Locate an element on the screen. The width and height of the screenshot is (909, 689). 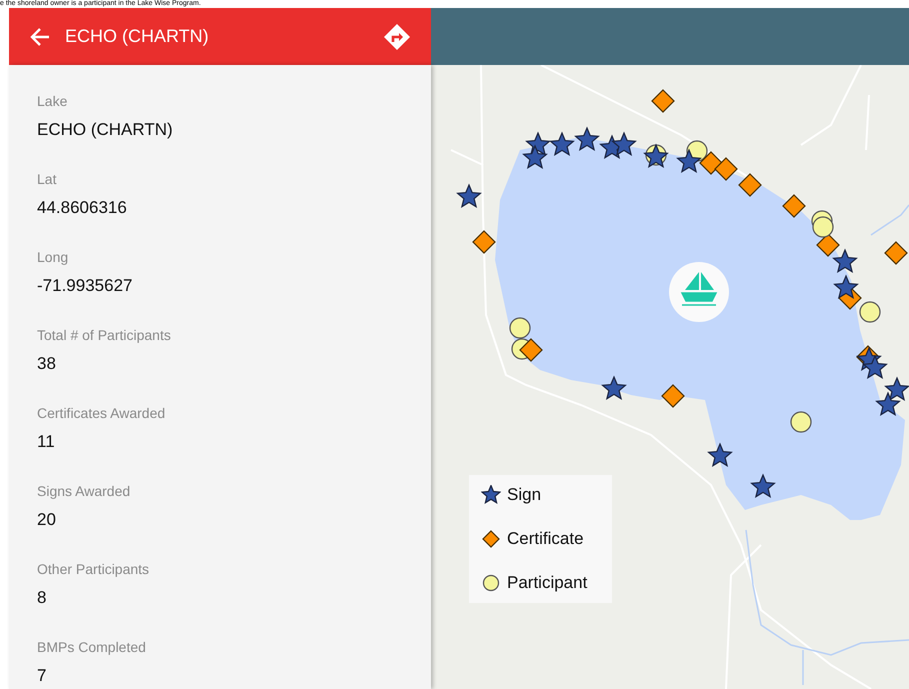
field-value: 20 is located at coordinates (47, 520).